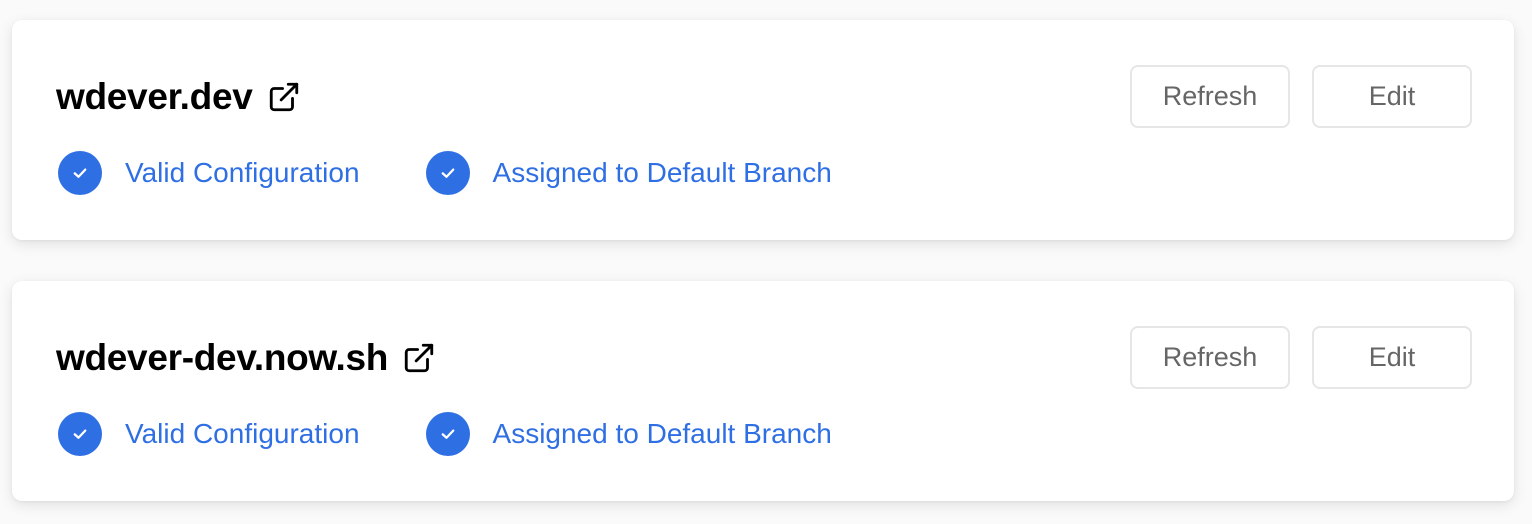 The height and width of the screenshot is (524, 1532). What do you see at coordinates (154, 97) in the screenshot?
I see `domain-name-link: wdever.dev` at bounding box center [154, 97].